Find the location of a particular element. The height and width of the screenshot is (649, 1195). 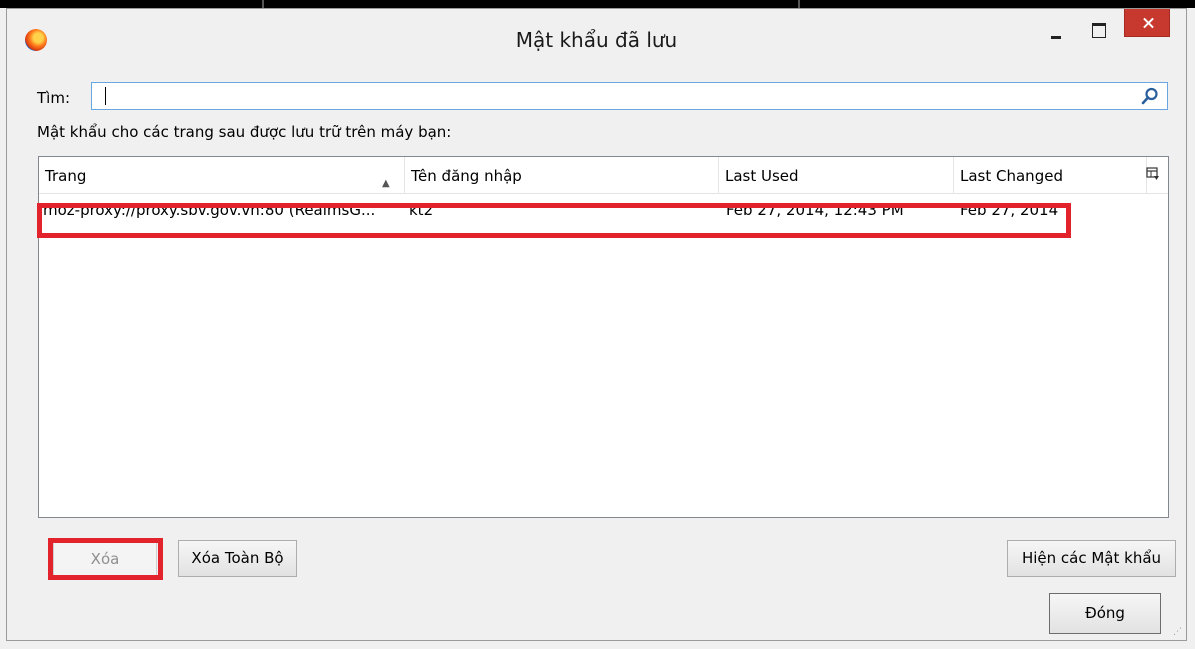

search-field is located at coordinates (629, 96).